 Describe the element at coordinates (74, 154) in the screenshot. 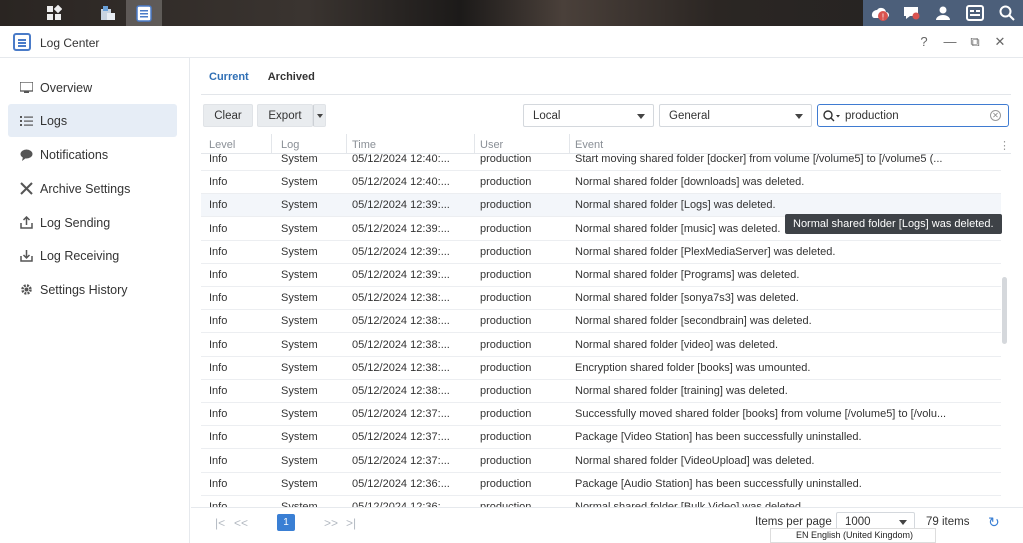

I see `sidebar-item-label: Notifications` at that location.